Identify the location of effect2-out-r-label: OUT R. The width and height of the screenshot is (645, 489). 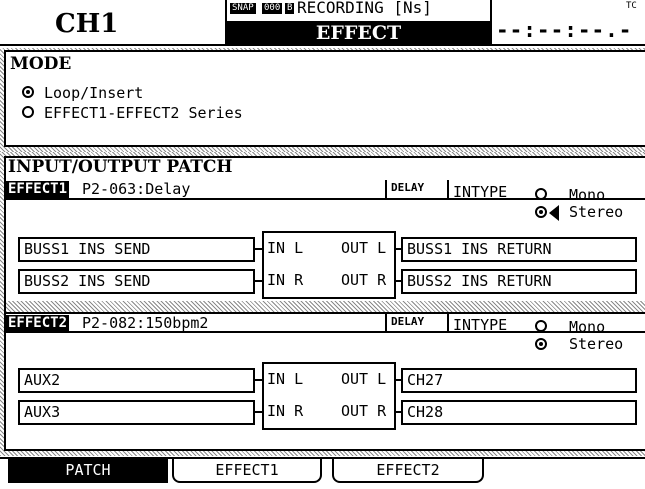
(364, 411).